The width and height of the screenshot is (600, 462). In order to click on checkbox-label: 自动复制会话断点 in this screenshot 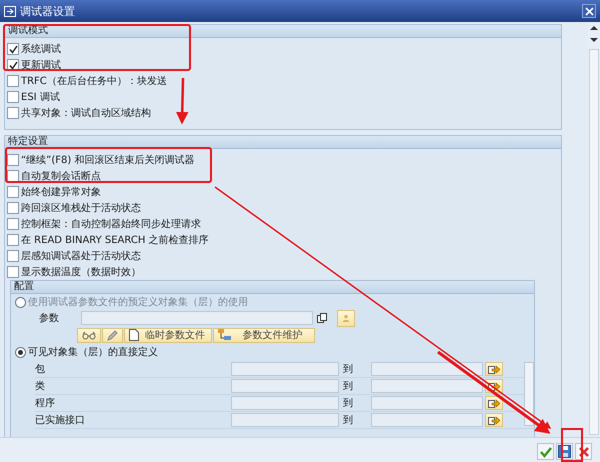, I will do `click(61, 176)`.